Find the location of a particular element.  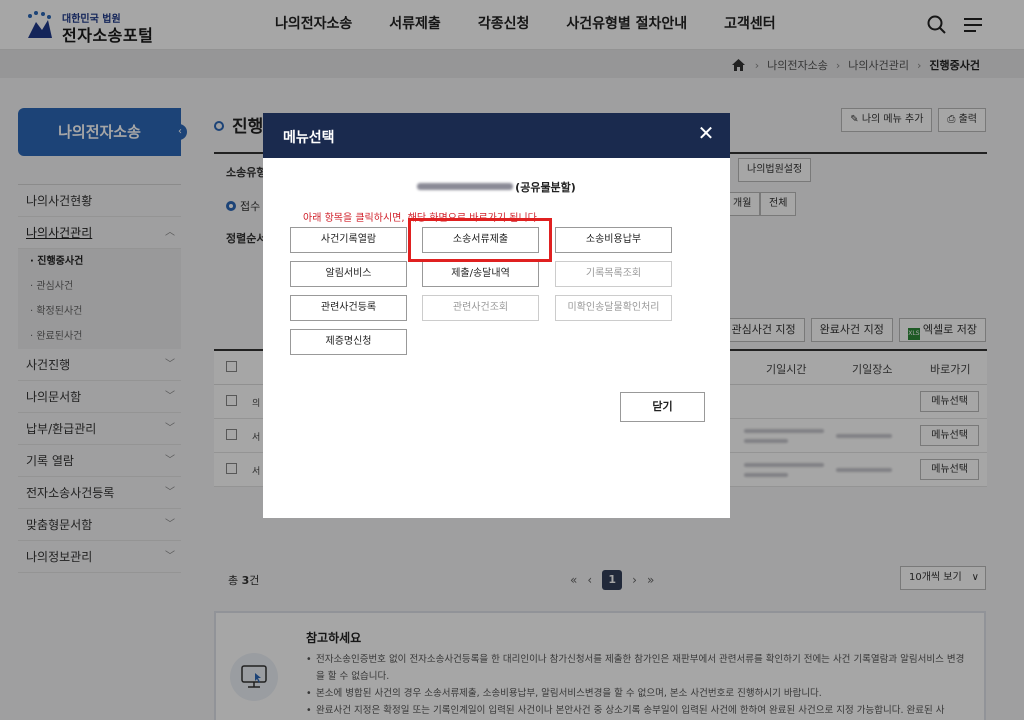

pay-costs-button: 소송비용납부 is located at coordinates (613, 240).